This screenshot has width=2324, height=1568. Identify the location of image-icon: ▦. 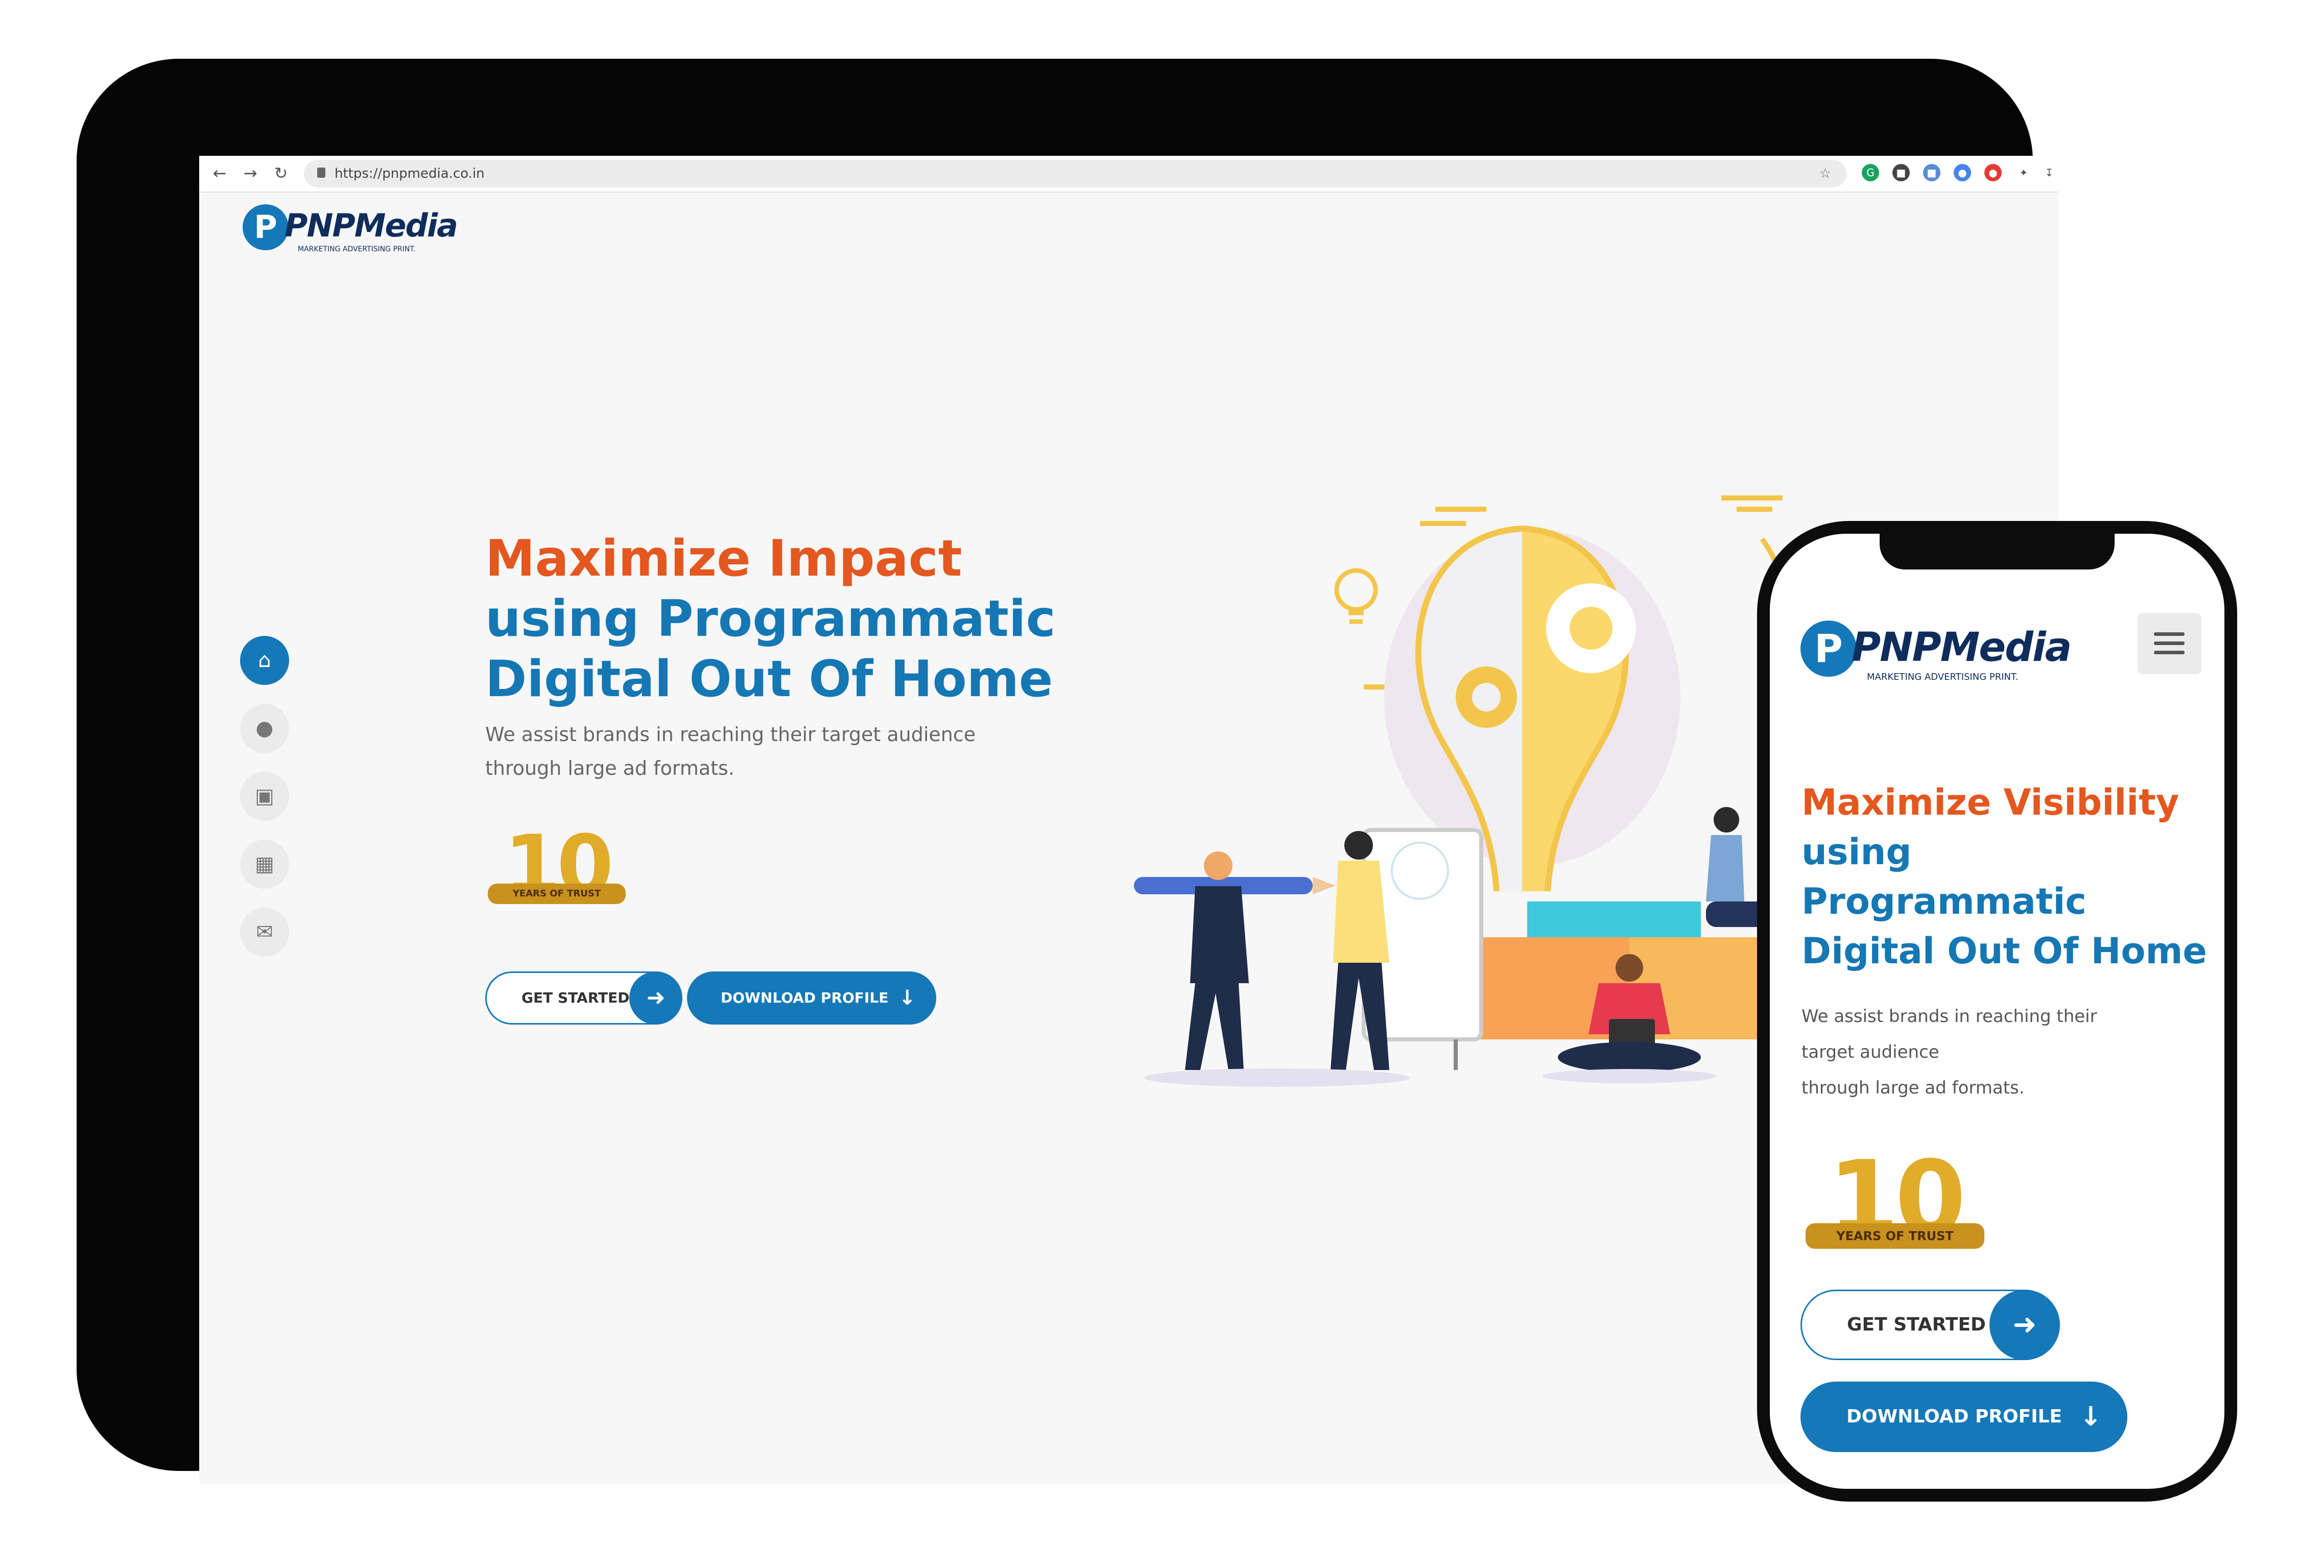
(264, 864).